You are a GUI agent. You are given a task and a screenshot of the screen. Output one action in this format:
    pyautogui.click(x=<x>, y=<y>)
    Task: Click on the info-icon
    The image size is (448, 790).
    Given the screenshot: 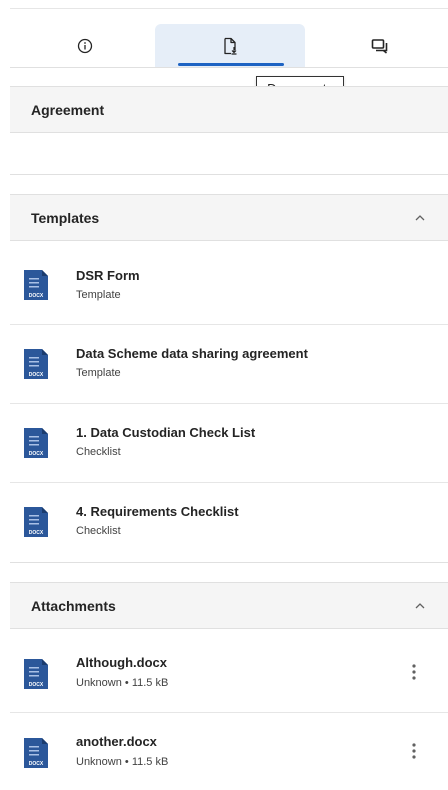 What is the action you would take?
    pyautogui.click(x=85, y=45)
    